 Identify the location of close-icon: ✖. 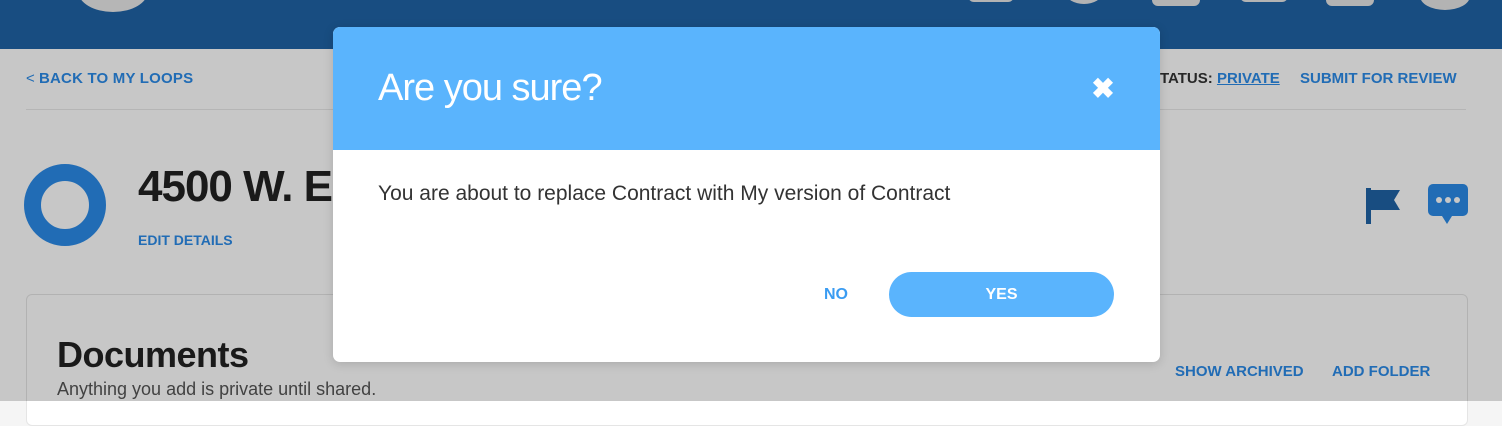
(1103, 89).